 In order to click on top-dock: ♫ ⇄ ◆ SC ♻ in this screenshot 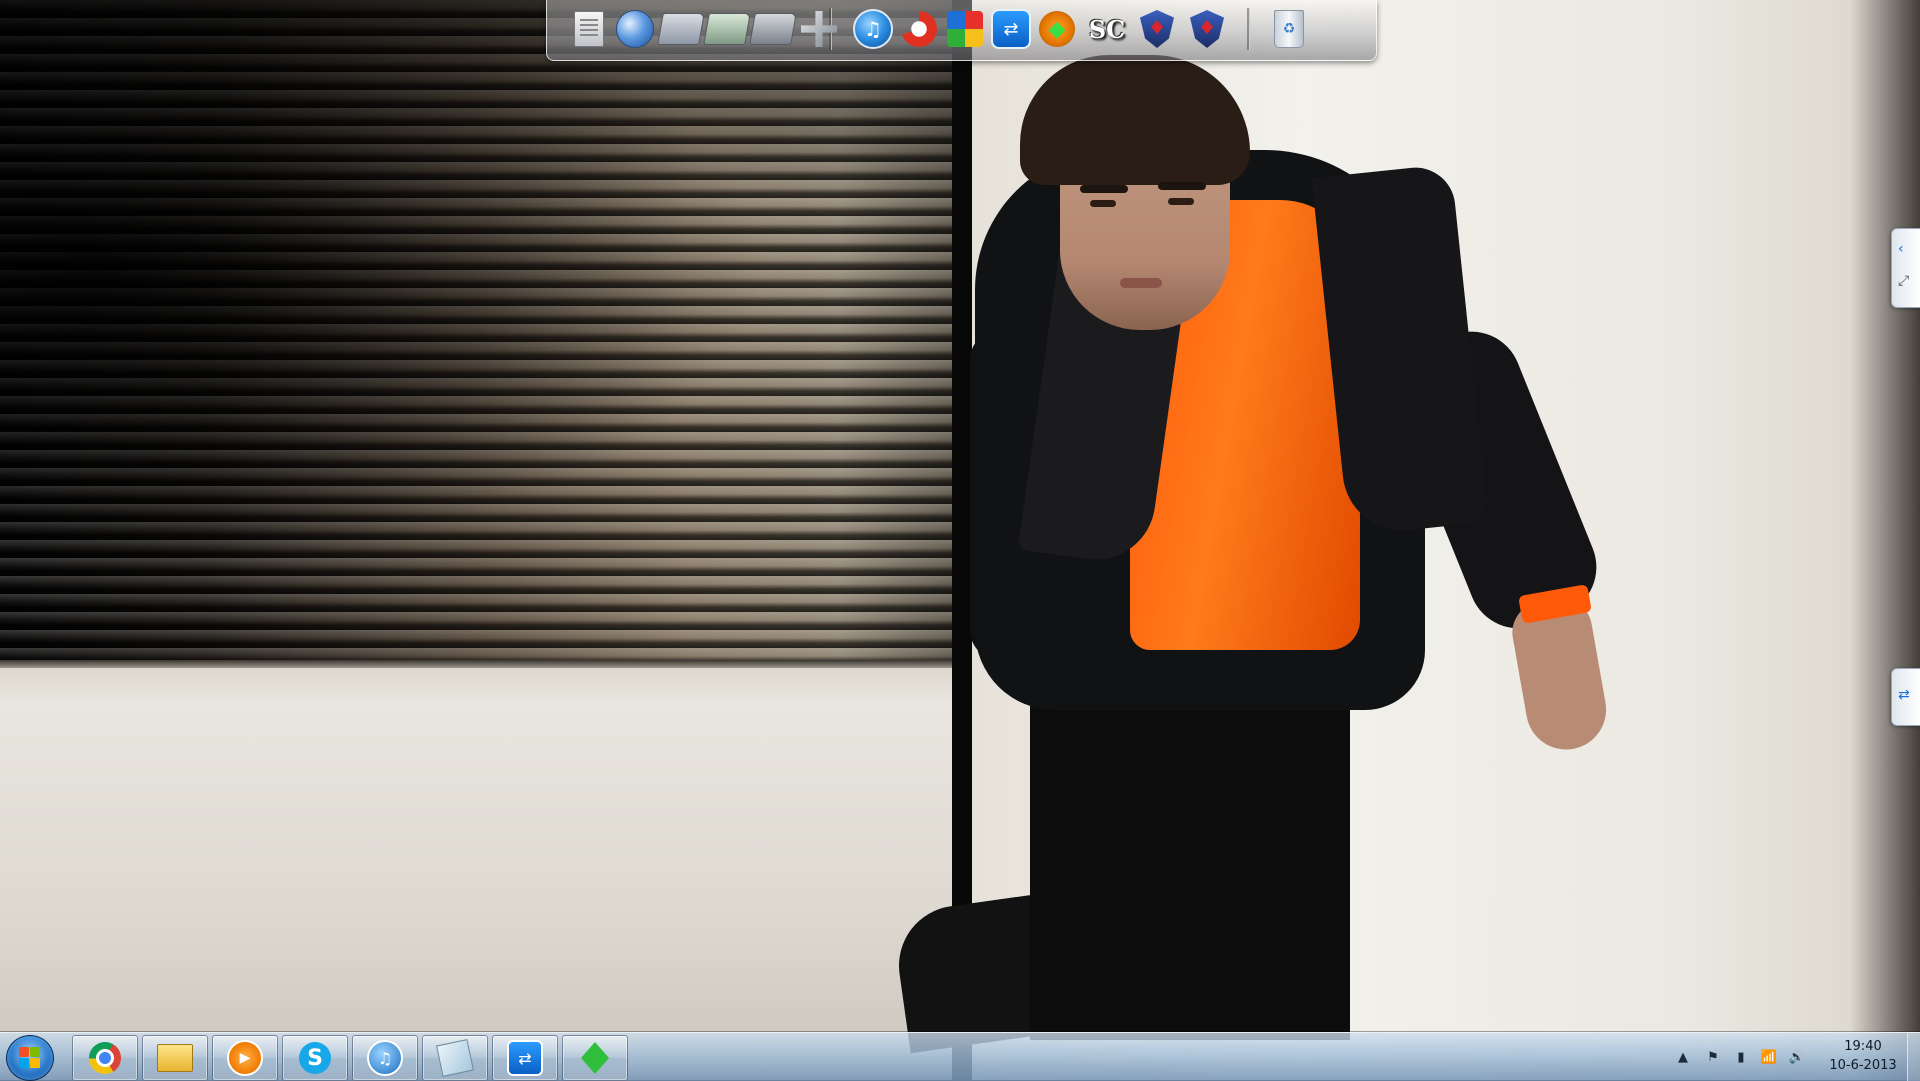, I will do `click(961, 30)`.